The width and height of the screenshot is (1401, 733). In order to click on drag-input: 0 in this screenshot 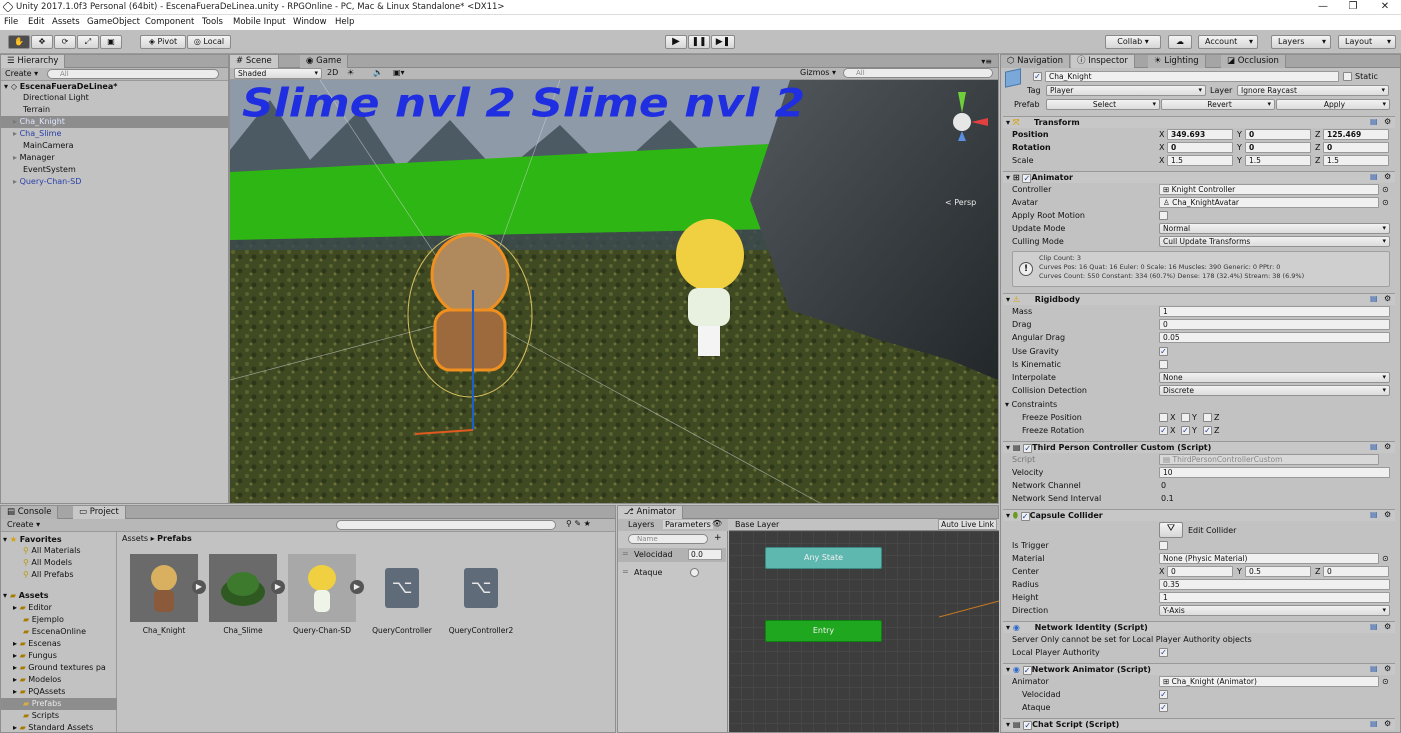, I will do `click(1274, 324)`.